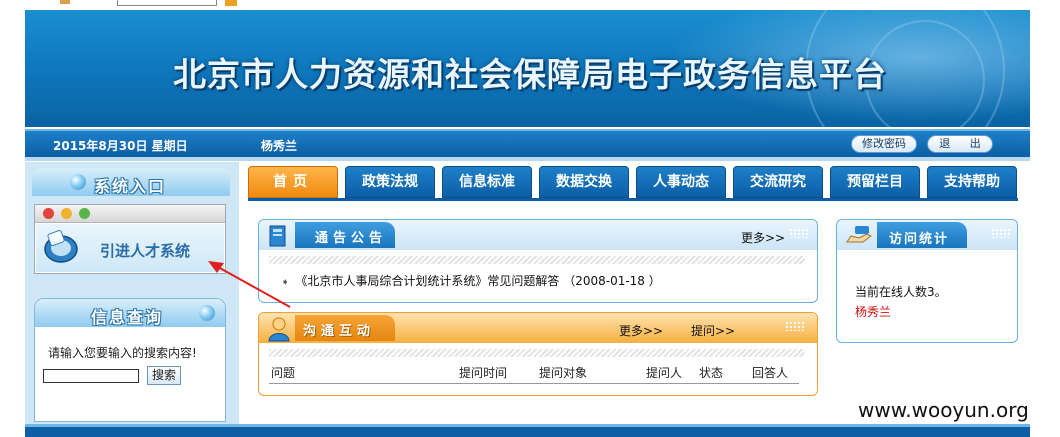 This screenshot has height=437, width=1060. Describe the element at coordinates (127, 317) in the screenshot. I see `query-title: 信息查询` at that location.